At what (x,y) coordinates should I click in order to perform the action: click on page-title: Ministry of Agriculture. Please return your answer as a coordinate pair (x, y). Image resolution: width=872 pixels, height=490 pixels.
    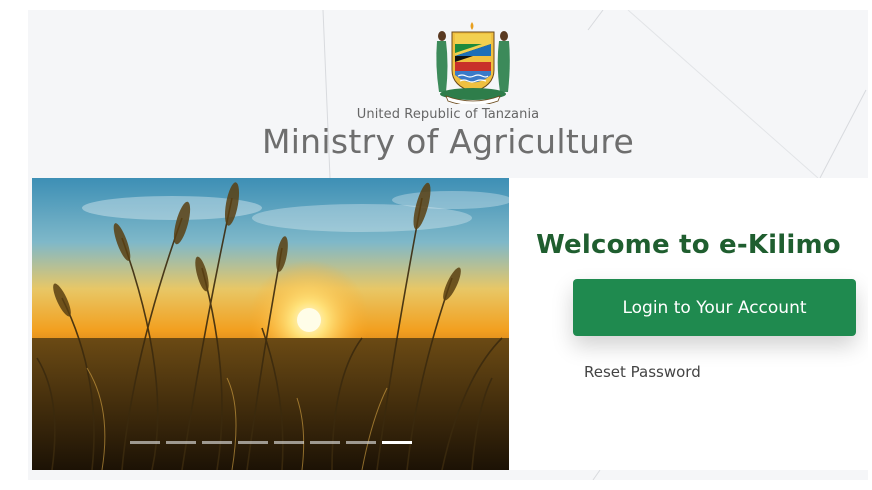
    Looking at the image, I should click on (448, 141).